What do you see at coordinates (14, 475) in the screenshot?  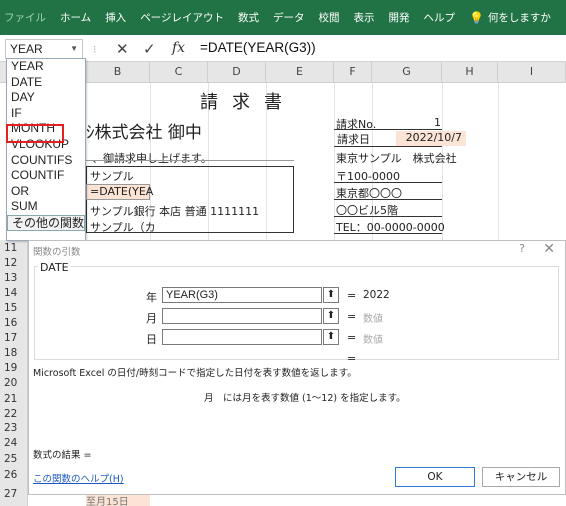 I see `row-header: 26` at bounding box center [14, 475].